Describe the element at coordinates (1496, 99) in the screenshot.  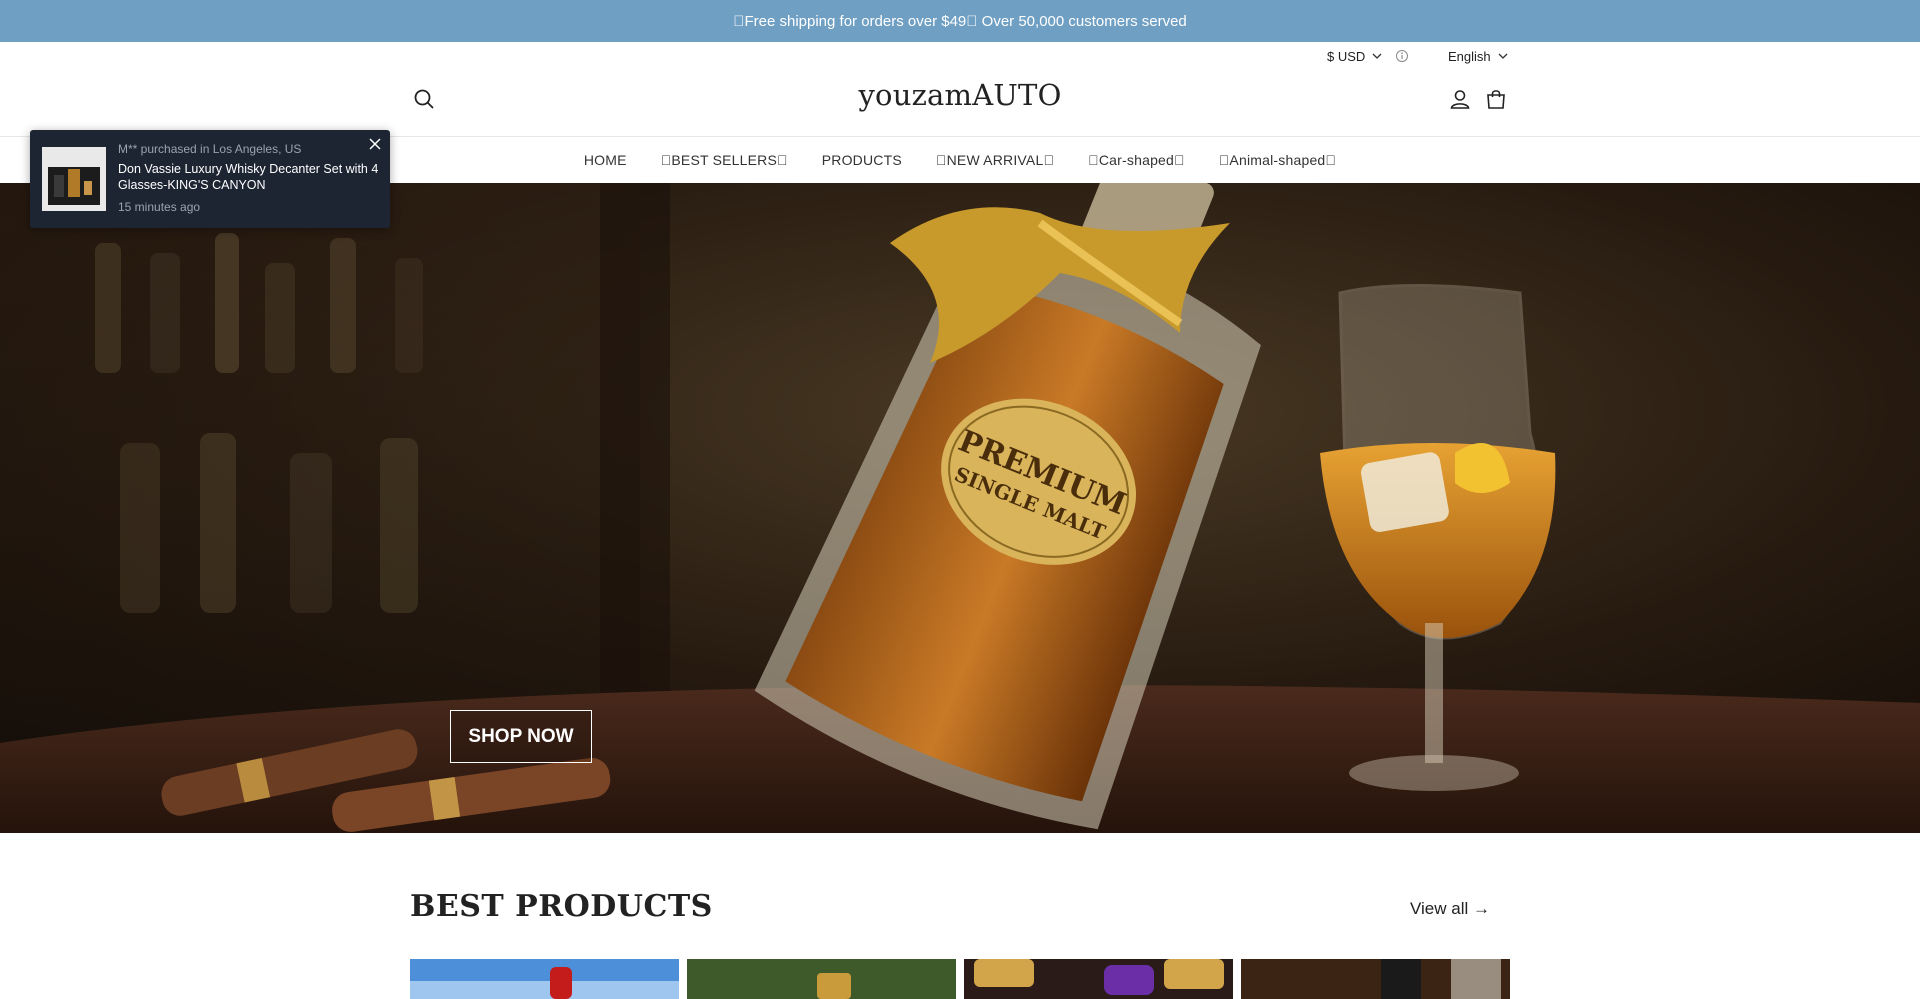
I see `cart-icon` at that location.